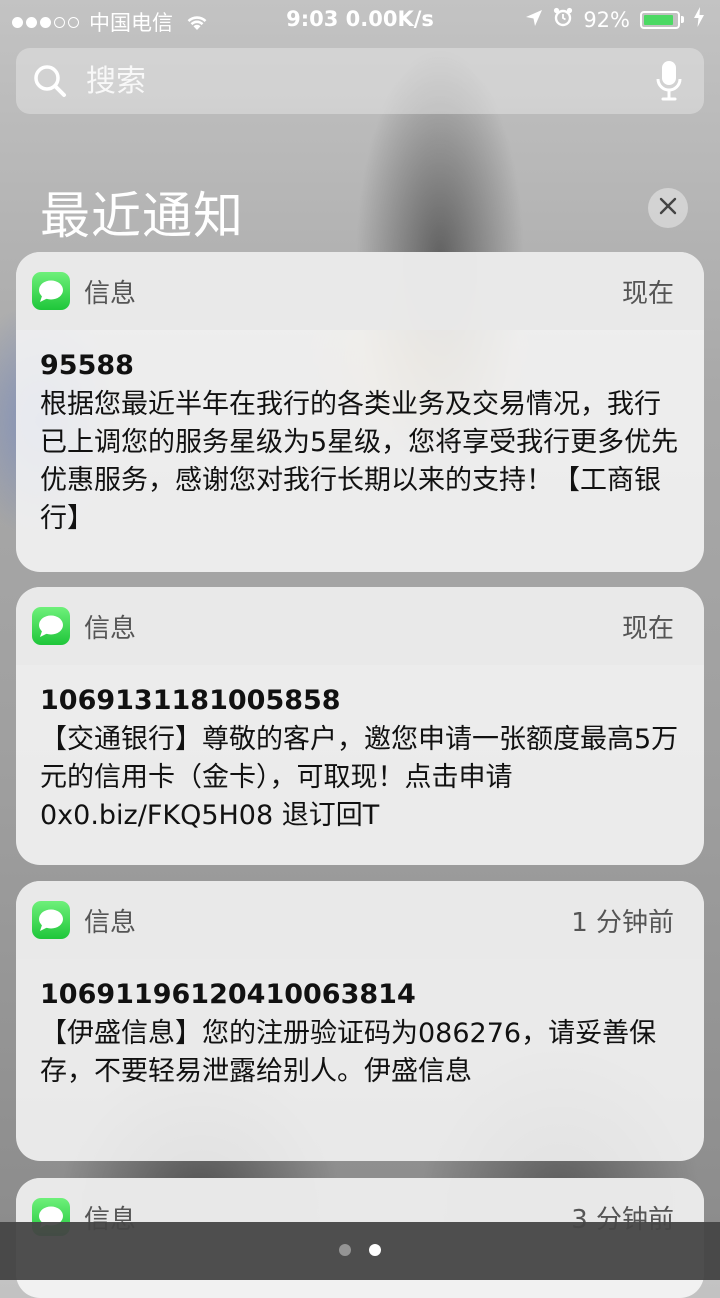 This screenshot has width=720, height=1298. What do you see at coordinates (662, 19) in the screenshot?
I see `battery-icon` at bounding box center [662, 19].